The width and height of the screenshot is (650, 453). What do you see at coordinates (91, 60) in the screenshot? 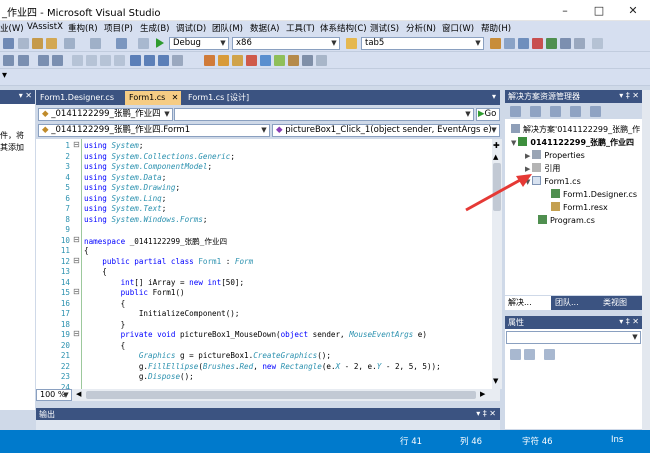
I see `bookmark-prev-icon` at bounding box center [91, 60].